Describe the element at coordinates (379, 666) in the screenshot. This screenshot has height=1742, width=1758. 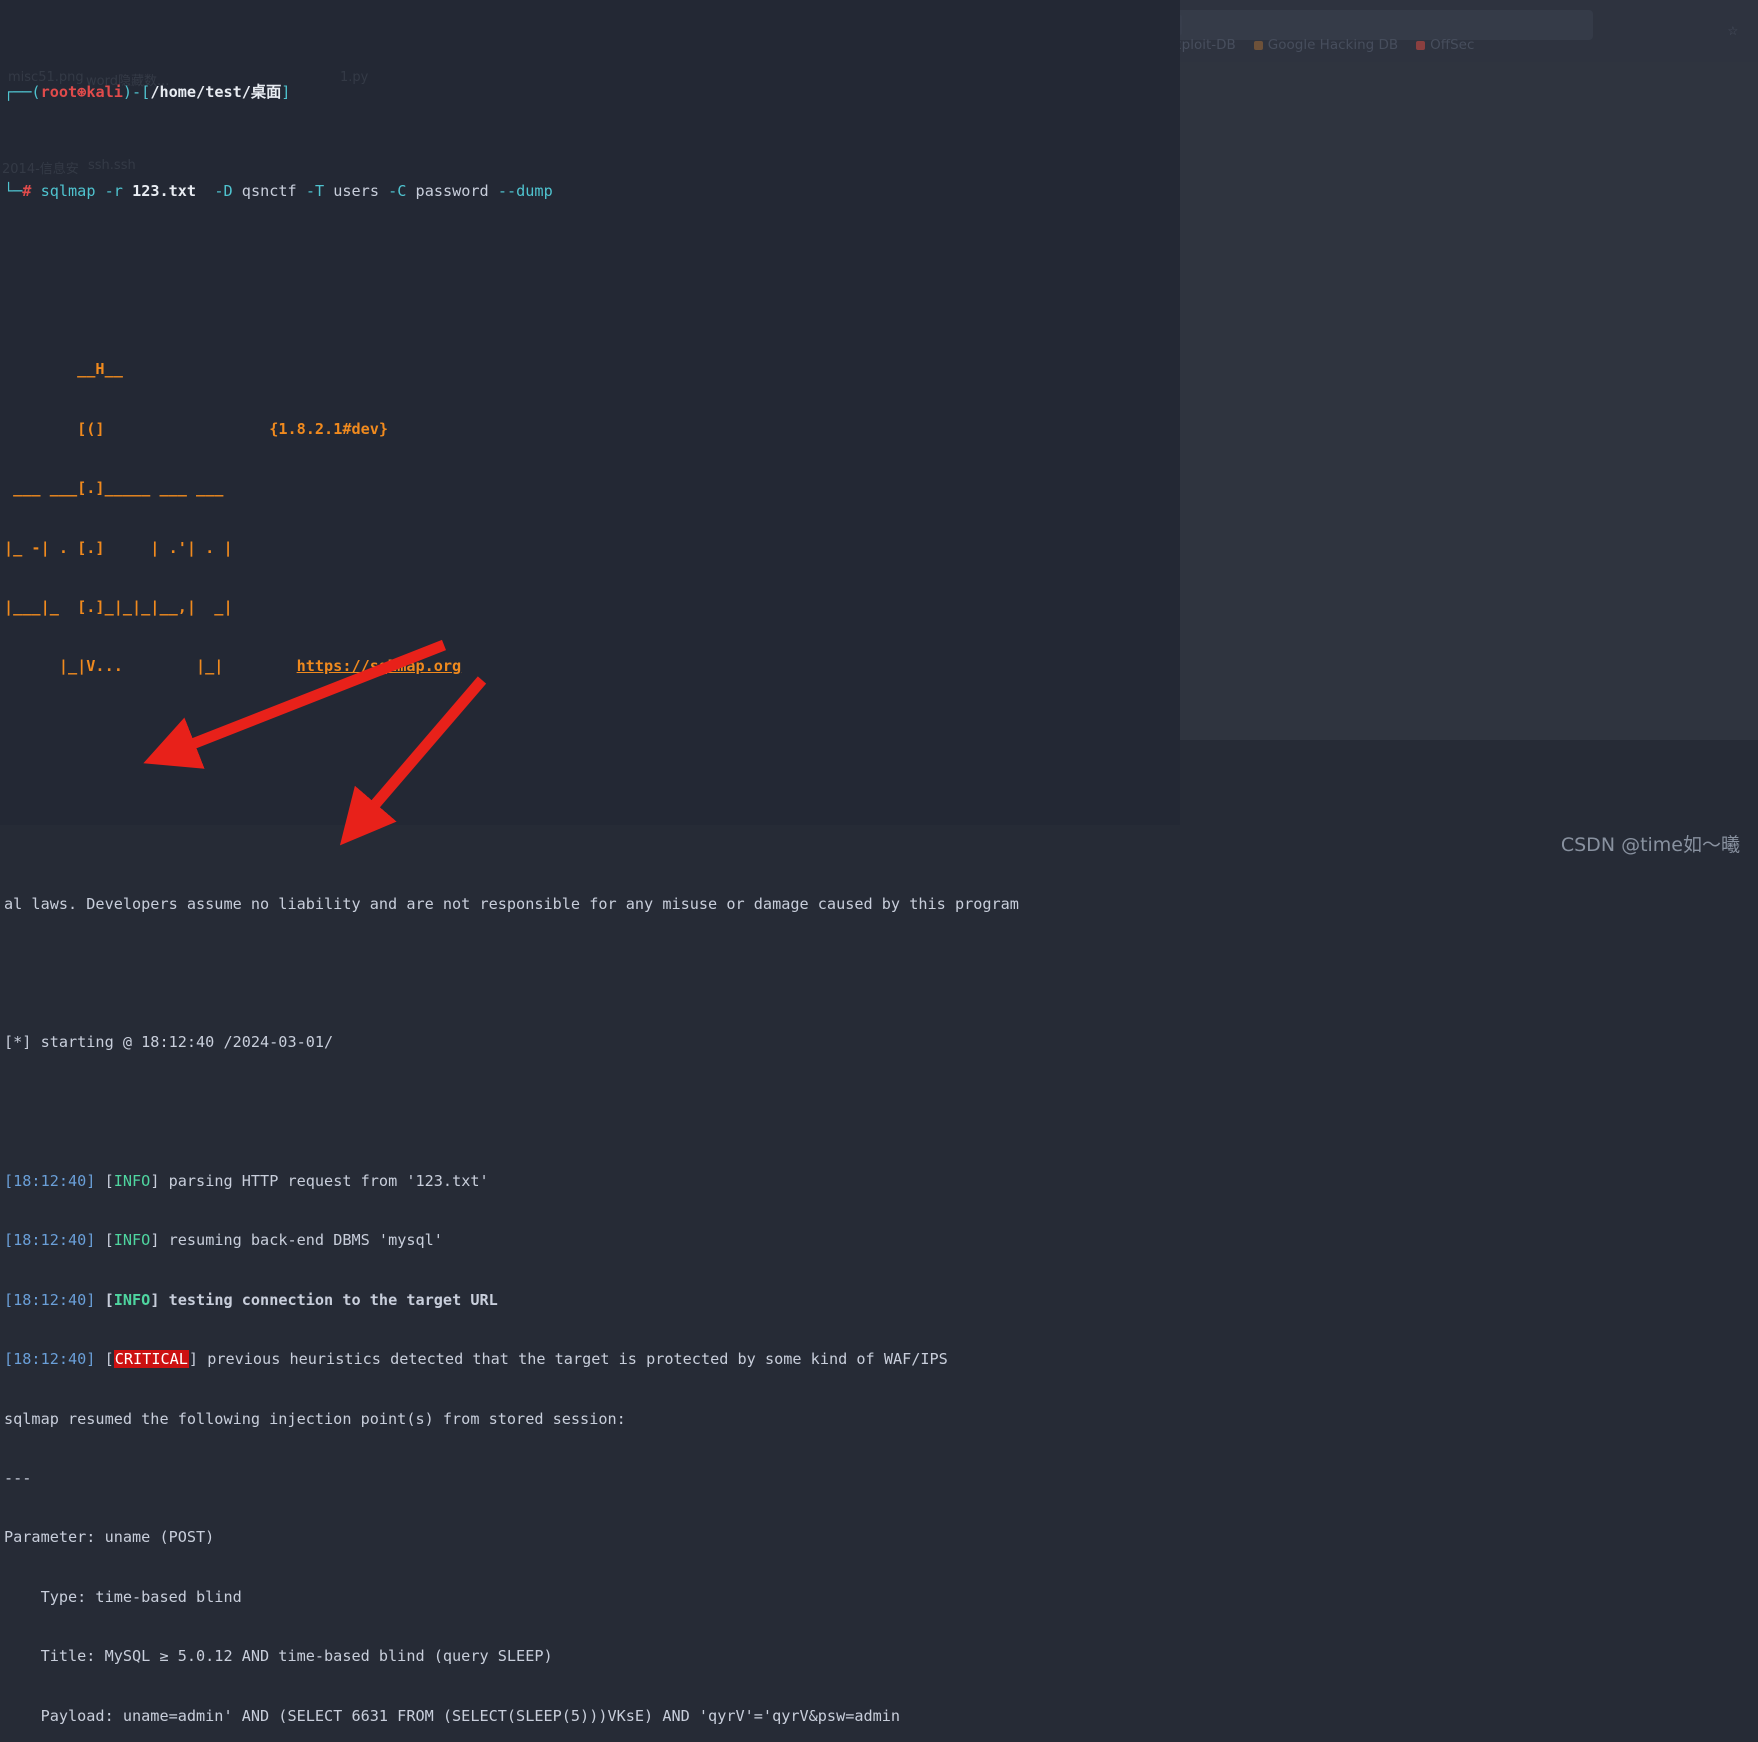
I see `sqlmap-website-link: https://sqlmap.org` at that location.